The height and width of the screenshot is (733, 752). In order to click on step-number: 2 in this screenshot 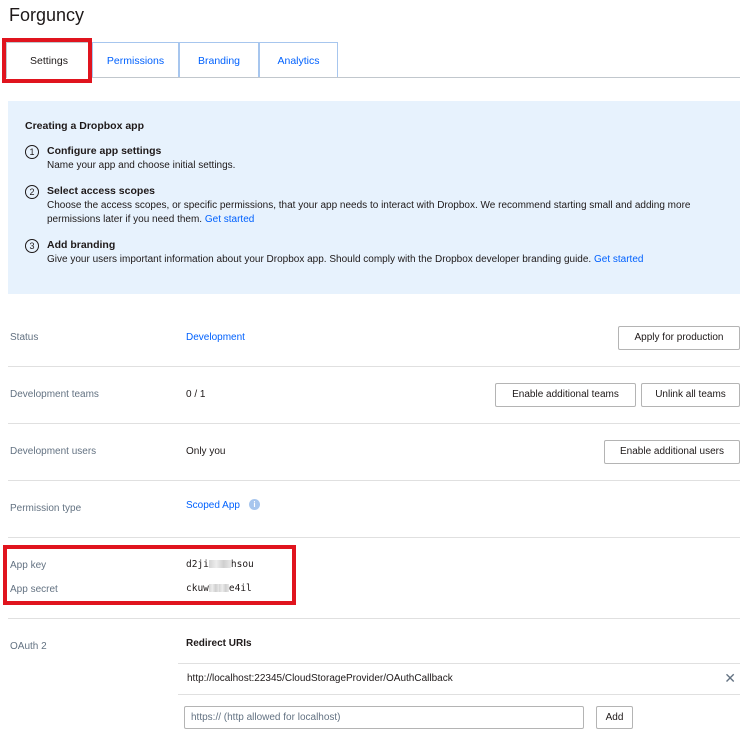, I will do `click(32, 192)`.